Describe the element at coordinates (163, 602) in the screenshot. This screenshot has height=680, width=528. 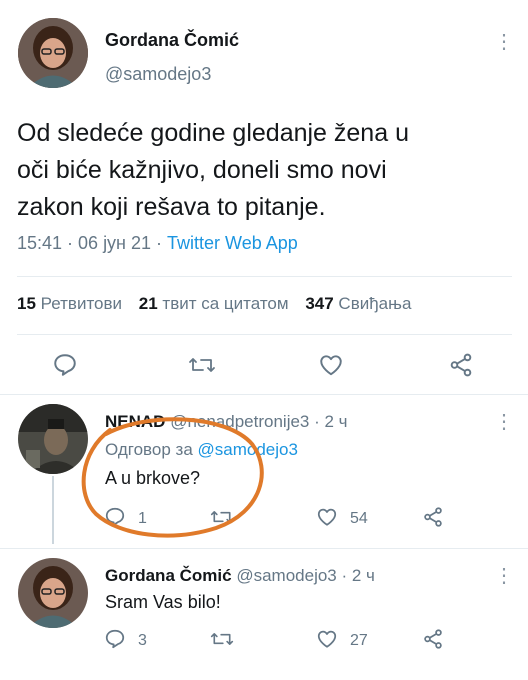
I see `reply-text: Sram Vas bilo!` at that location.